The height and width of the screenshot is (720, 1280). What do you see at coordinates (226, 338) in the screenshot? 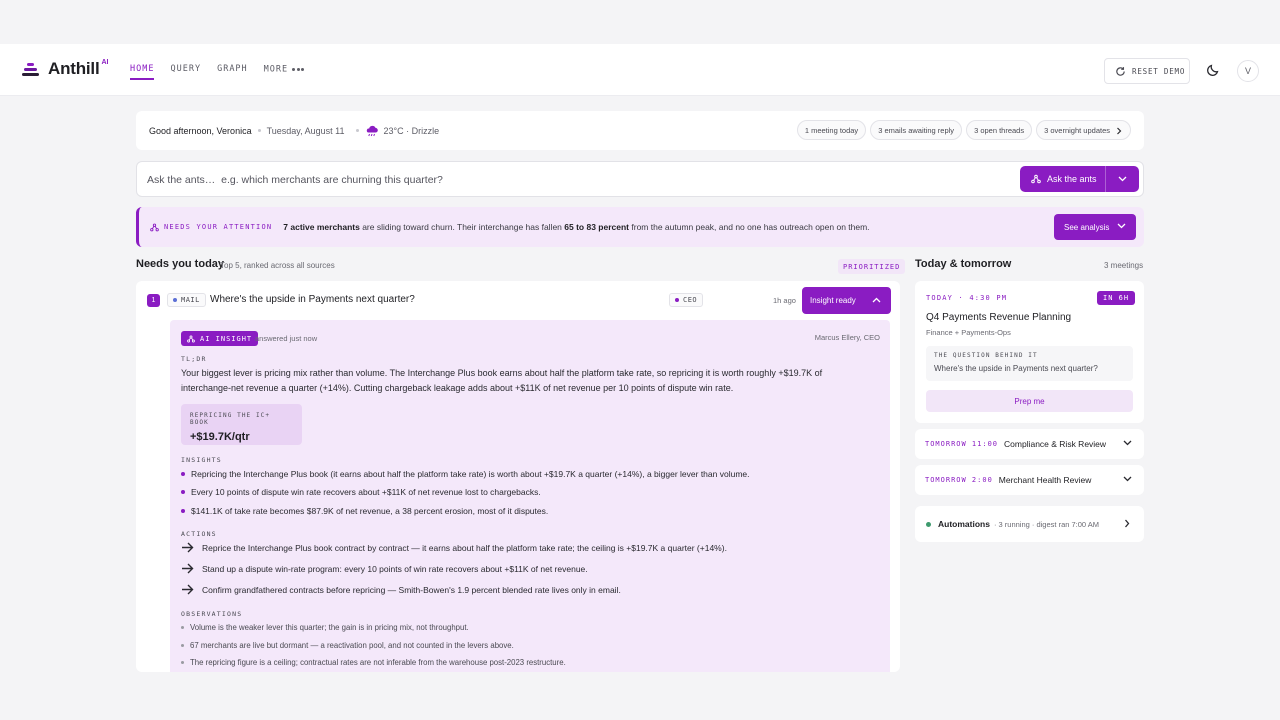
I see `ai-insight-badge-label: AI INSIGHT` at bounding box center [226, 338].